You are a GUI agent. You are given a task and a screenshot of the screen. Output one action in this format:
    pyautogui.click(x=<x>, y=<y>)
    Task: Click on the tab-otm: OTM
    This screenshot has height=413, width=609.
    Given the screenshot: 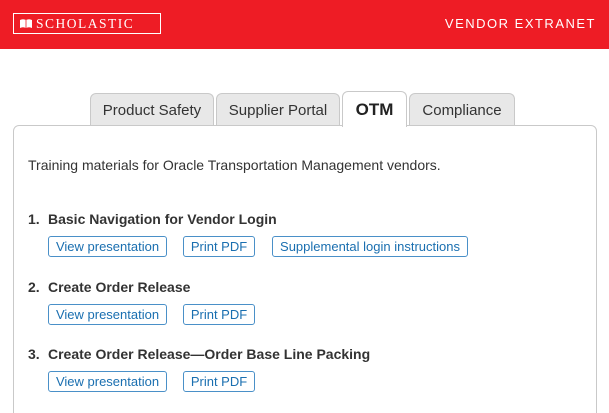 What is the action you would take?
    pyautogui.click(x=374, y=109)
    